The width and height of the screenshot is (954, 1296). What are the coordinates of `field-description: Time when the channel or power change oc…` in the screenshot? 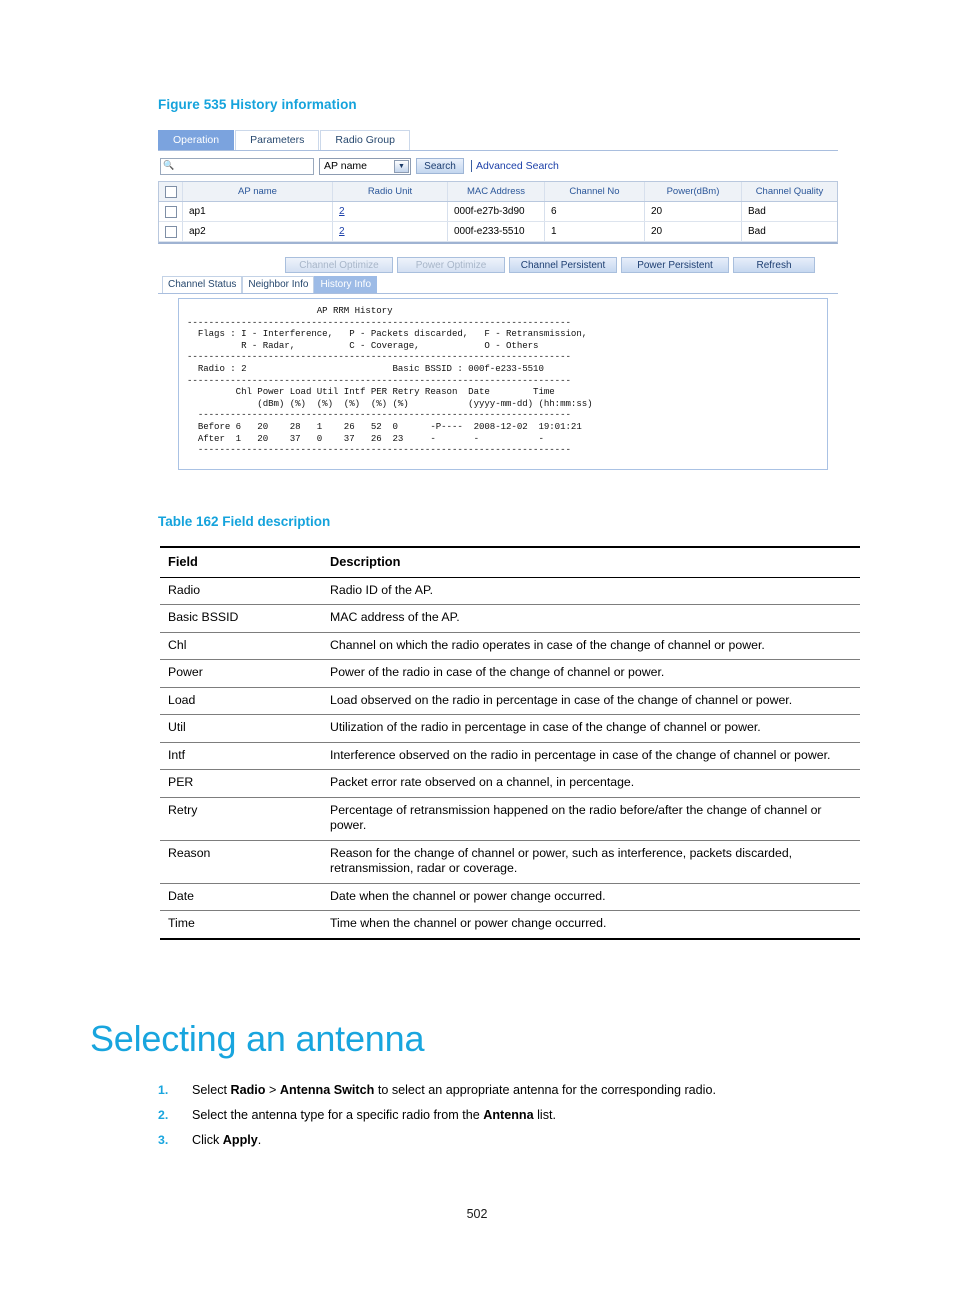 It's located at (468, 923).